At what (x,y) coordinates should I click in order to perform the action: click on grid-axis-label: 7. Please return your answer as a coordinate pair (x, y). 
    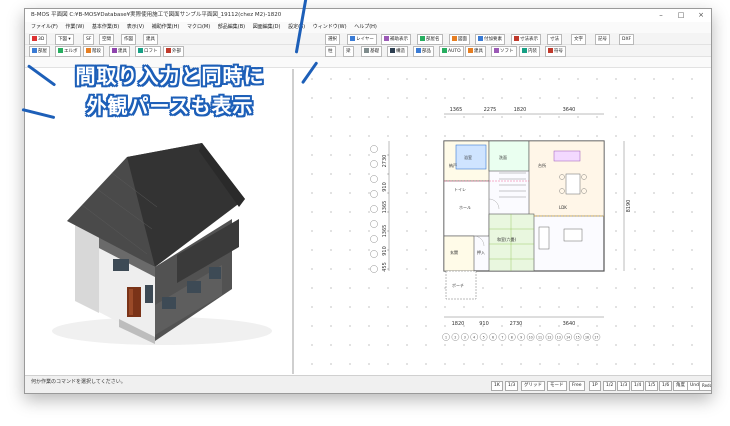
    Looking at the image, I should click on (502, 338).